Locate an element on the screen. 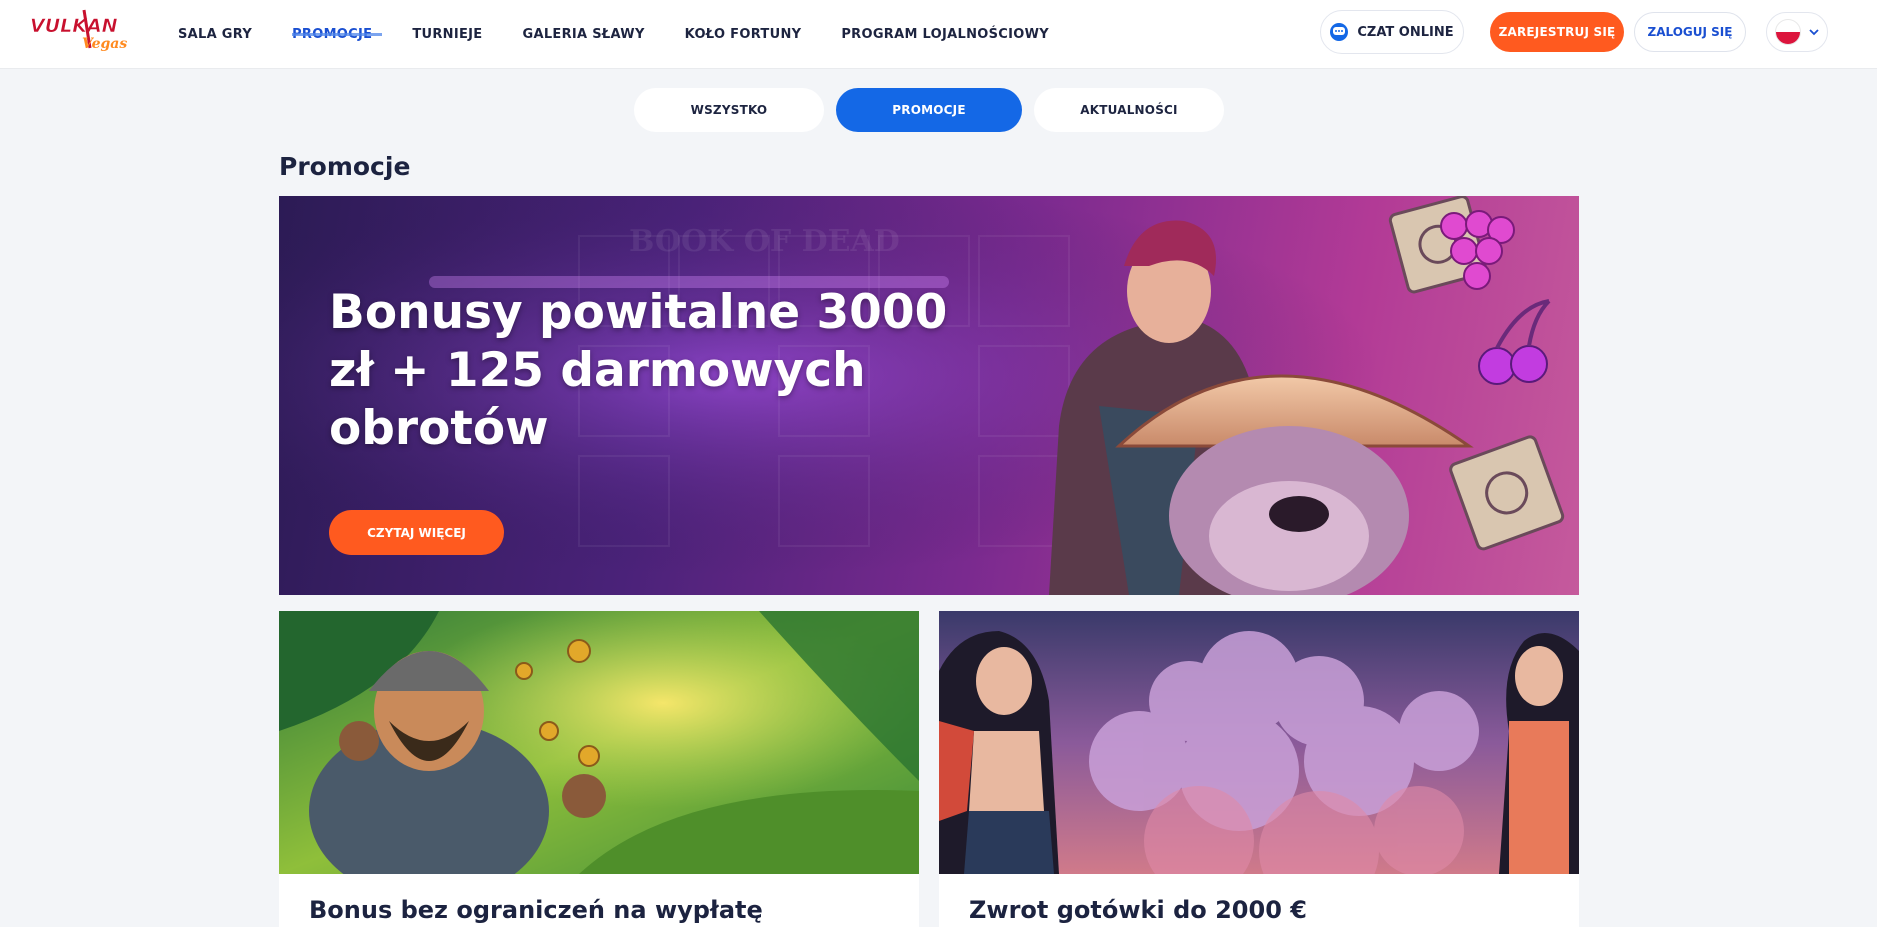  nav-turnieje: TURNIEJE is located at coordinates (447, 34).